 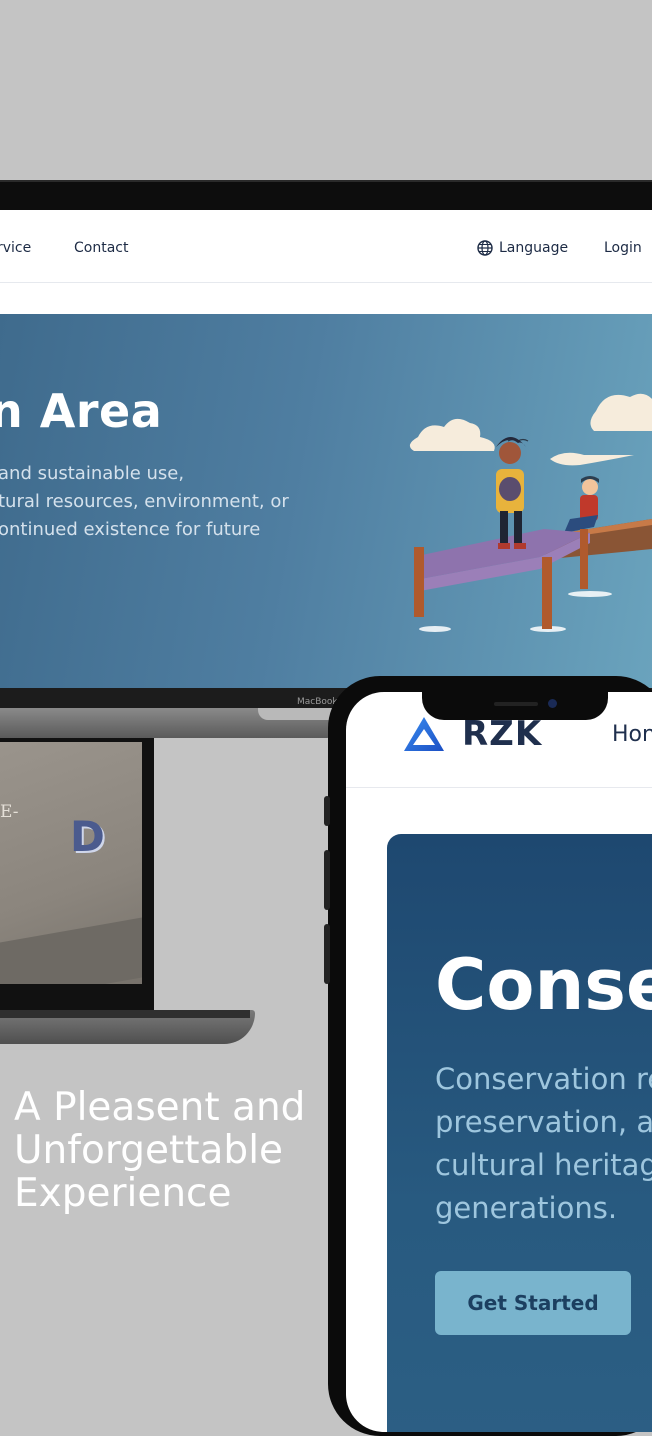 I want to click on pier-boat-illustration, so click(x=530, y=512).